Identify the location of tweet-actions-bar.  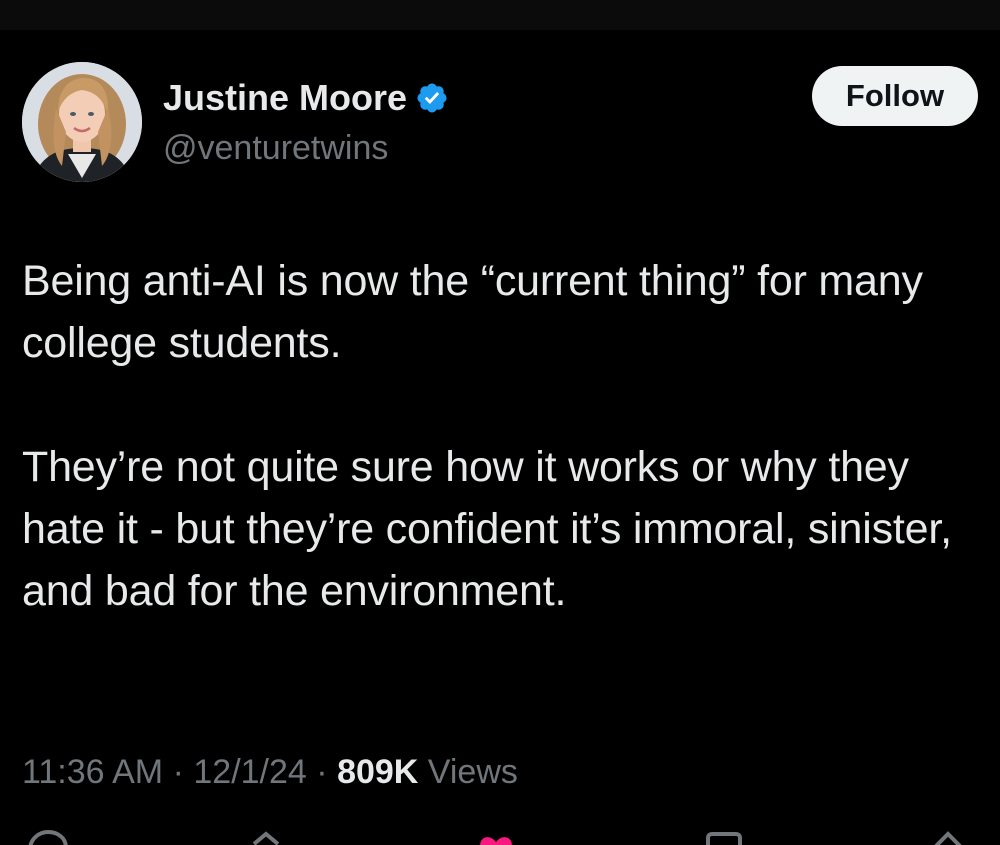
(500, 836).